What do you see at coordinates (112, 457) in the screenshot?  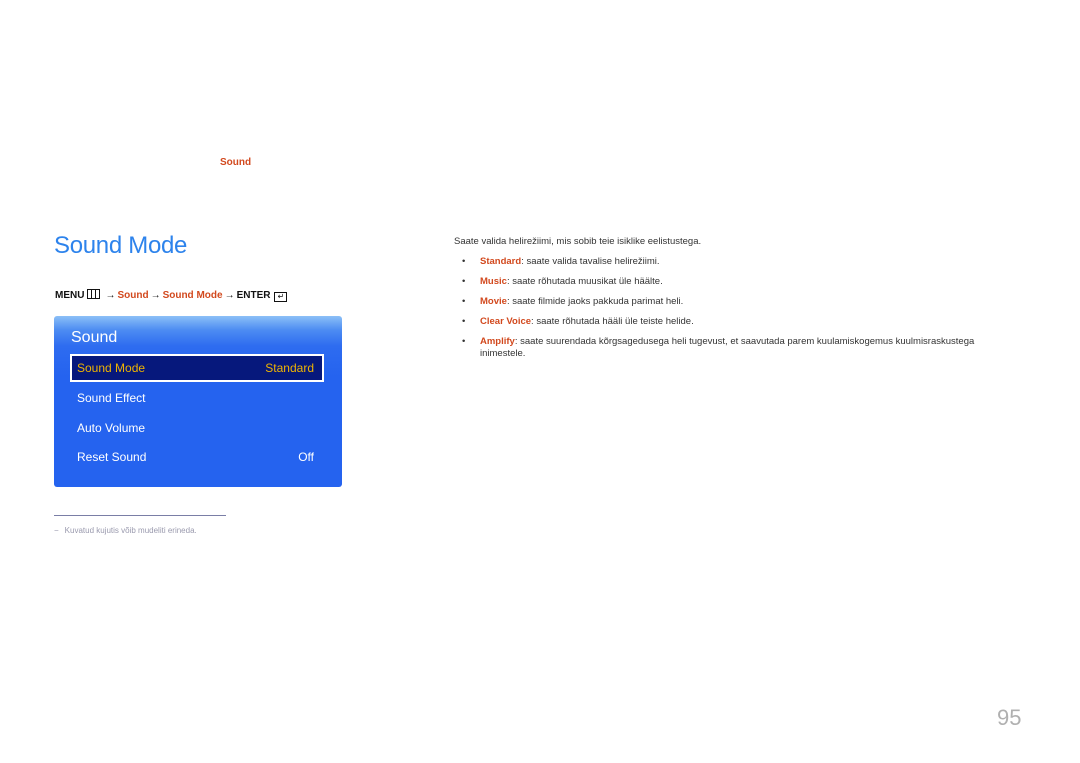 I see `osd-item-label: Reset Sound` at bounding box center [112, 457].